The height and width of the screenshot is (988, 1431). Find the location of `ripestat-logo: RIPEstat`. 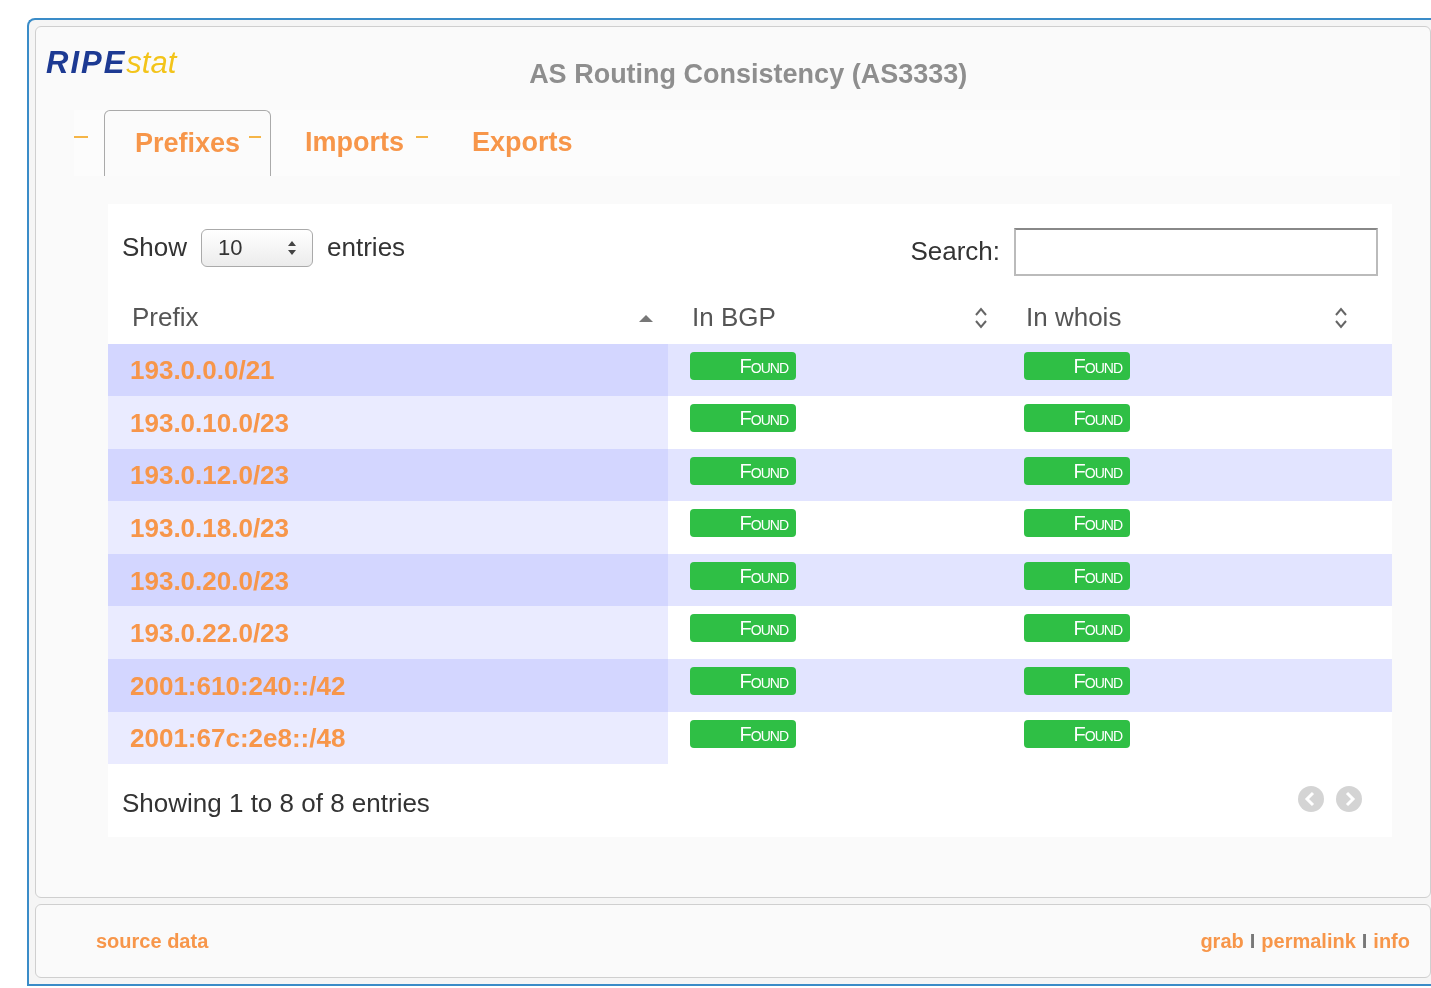

ripestat-logo: RIPEstat is located at coordinates (111, 61).